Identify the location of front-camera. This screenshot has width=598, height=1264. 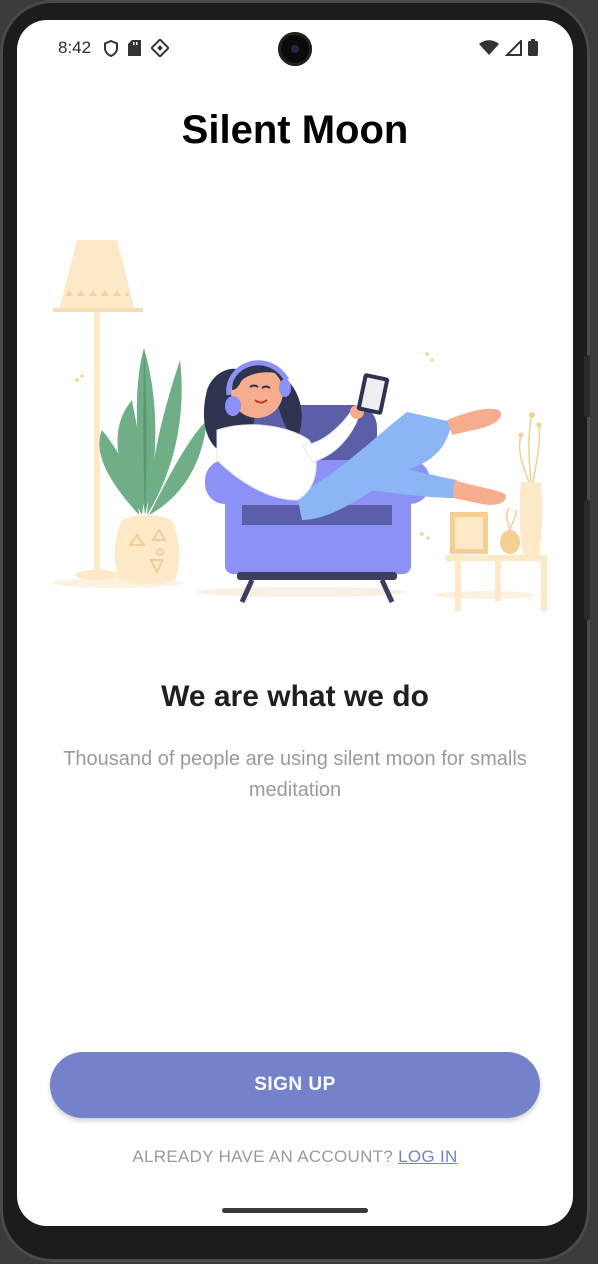
(295, 49).